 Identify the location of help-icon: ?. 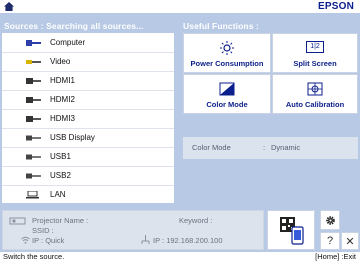
(330, 241).